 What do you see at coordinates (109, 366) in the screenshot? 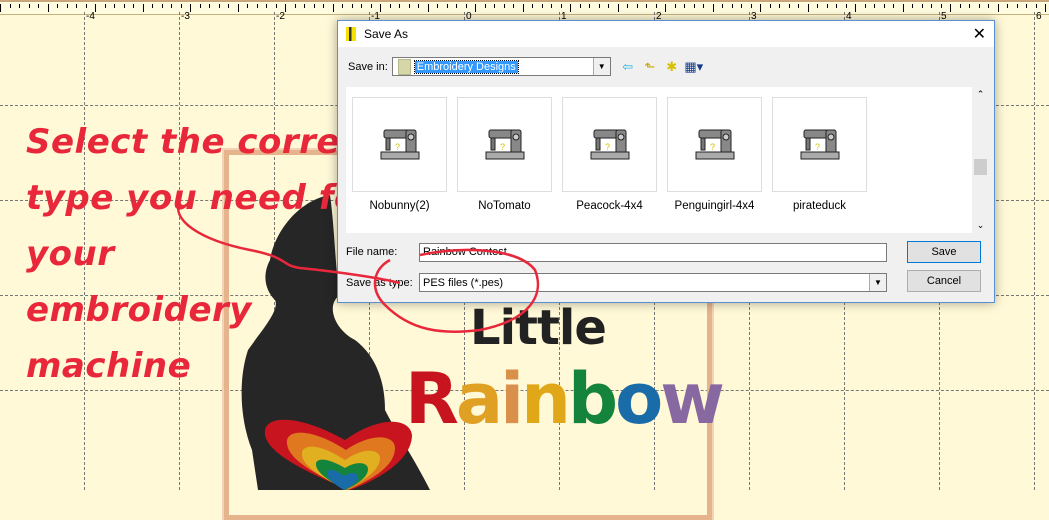
I see `annotation-line: machine` at bounding box center [109, 366].